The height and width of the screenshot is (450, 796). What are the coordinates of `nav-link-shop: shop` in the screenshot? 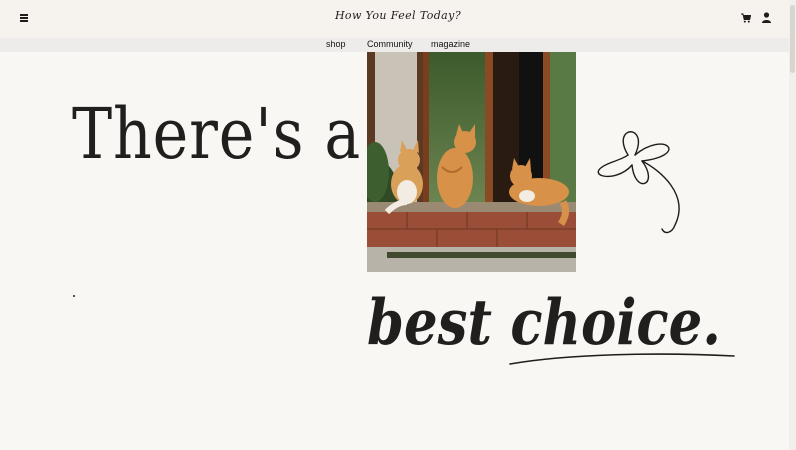 It's located at (336, 44).